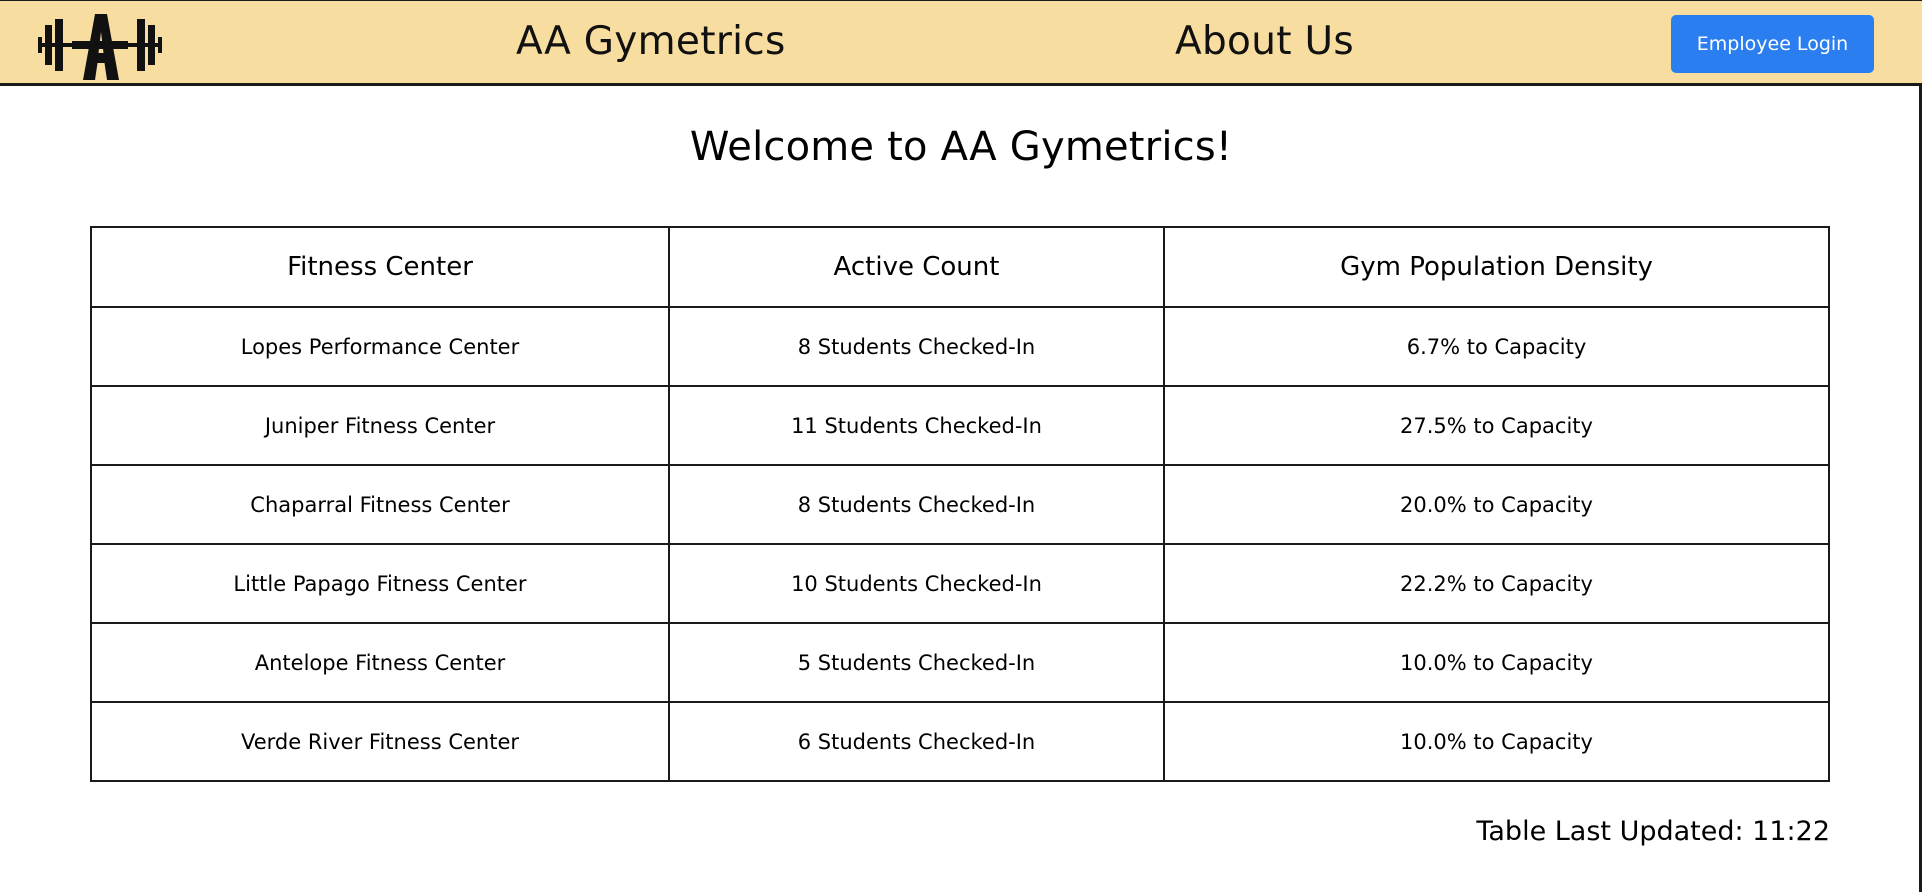 This screenshot has width=1922, height=892. What do you see at coordinates (380, 504) in the screenshot?
I see `cell-fitness-center: Chaparral Fitness Center` at bounding box center [380, 504].